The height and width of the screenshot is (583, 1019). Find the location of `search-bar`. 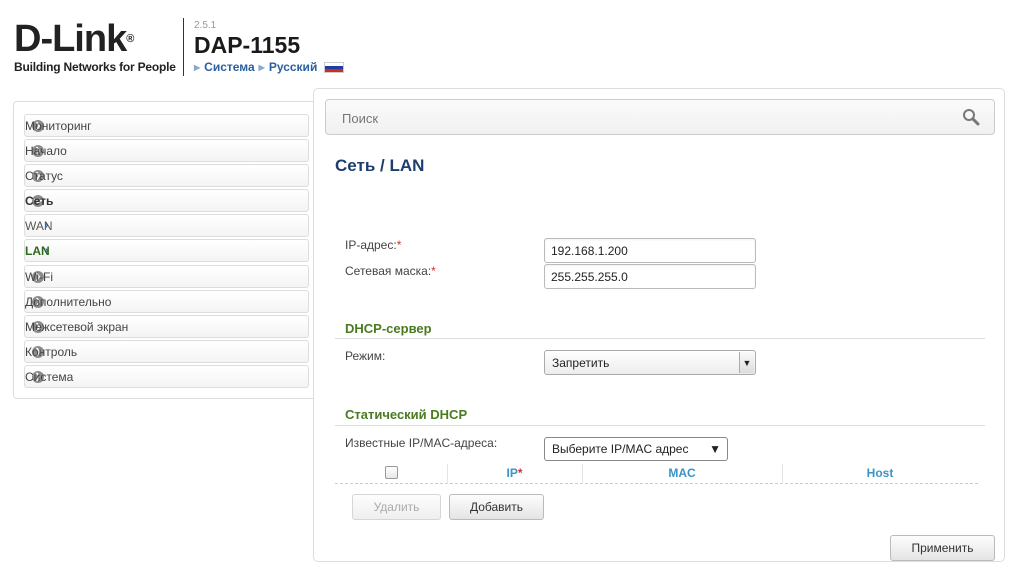

search-bar is located at coordinates (660, 117).